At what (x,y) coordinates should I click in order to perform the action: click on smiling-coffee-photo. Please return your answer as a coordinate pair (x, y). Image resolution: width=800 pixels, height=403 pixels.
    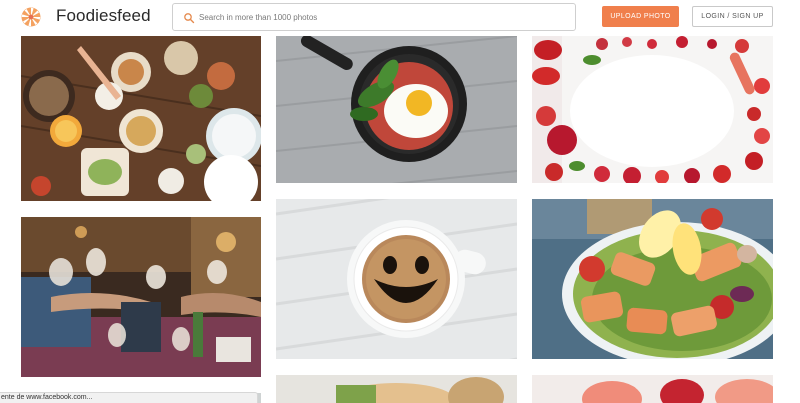
    Looking at the image, I should click on (396, 279).